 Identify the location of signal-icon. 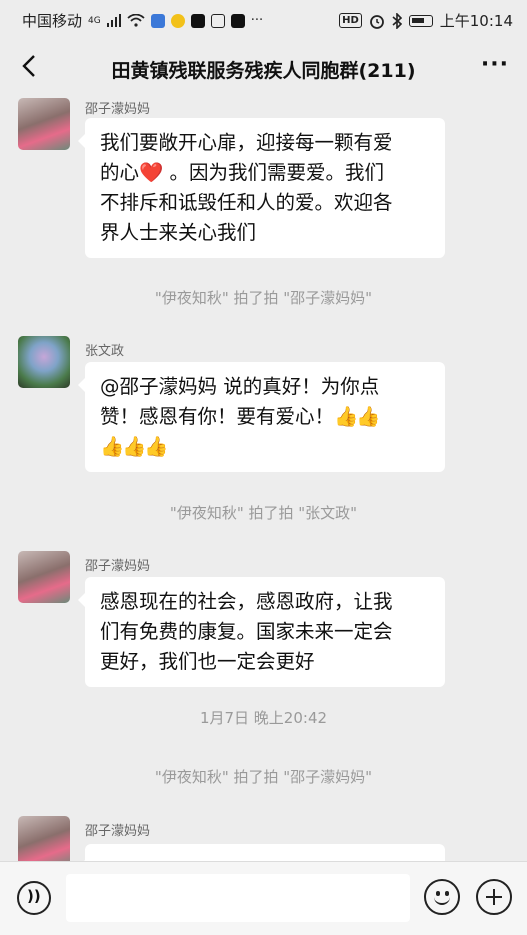
(113, 20).